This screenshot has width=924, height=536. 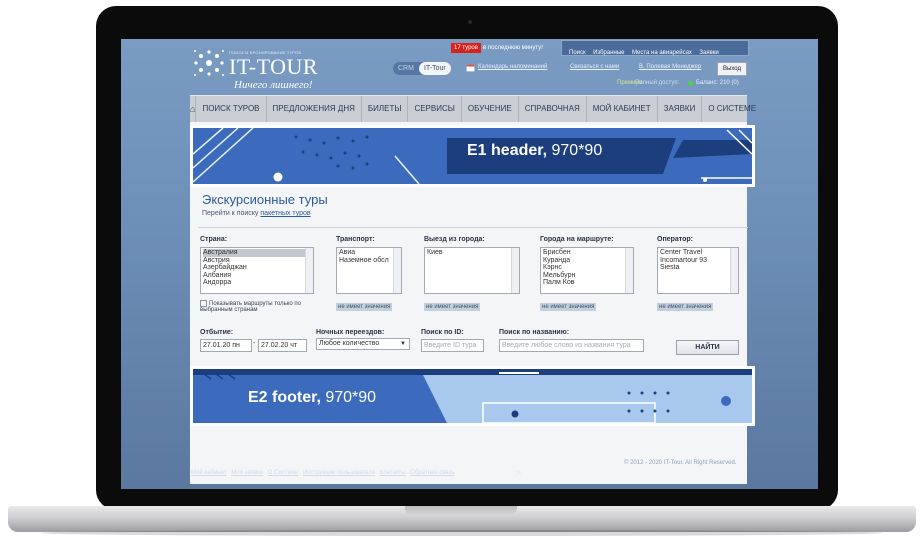 What do you see at coordinates (265, 199) in the screenshot?
I see `page-title: Экскурсионные туры` at bounding box center [265, 199].